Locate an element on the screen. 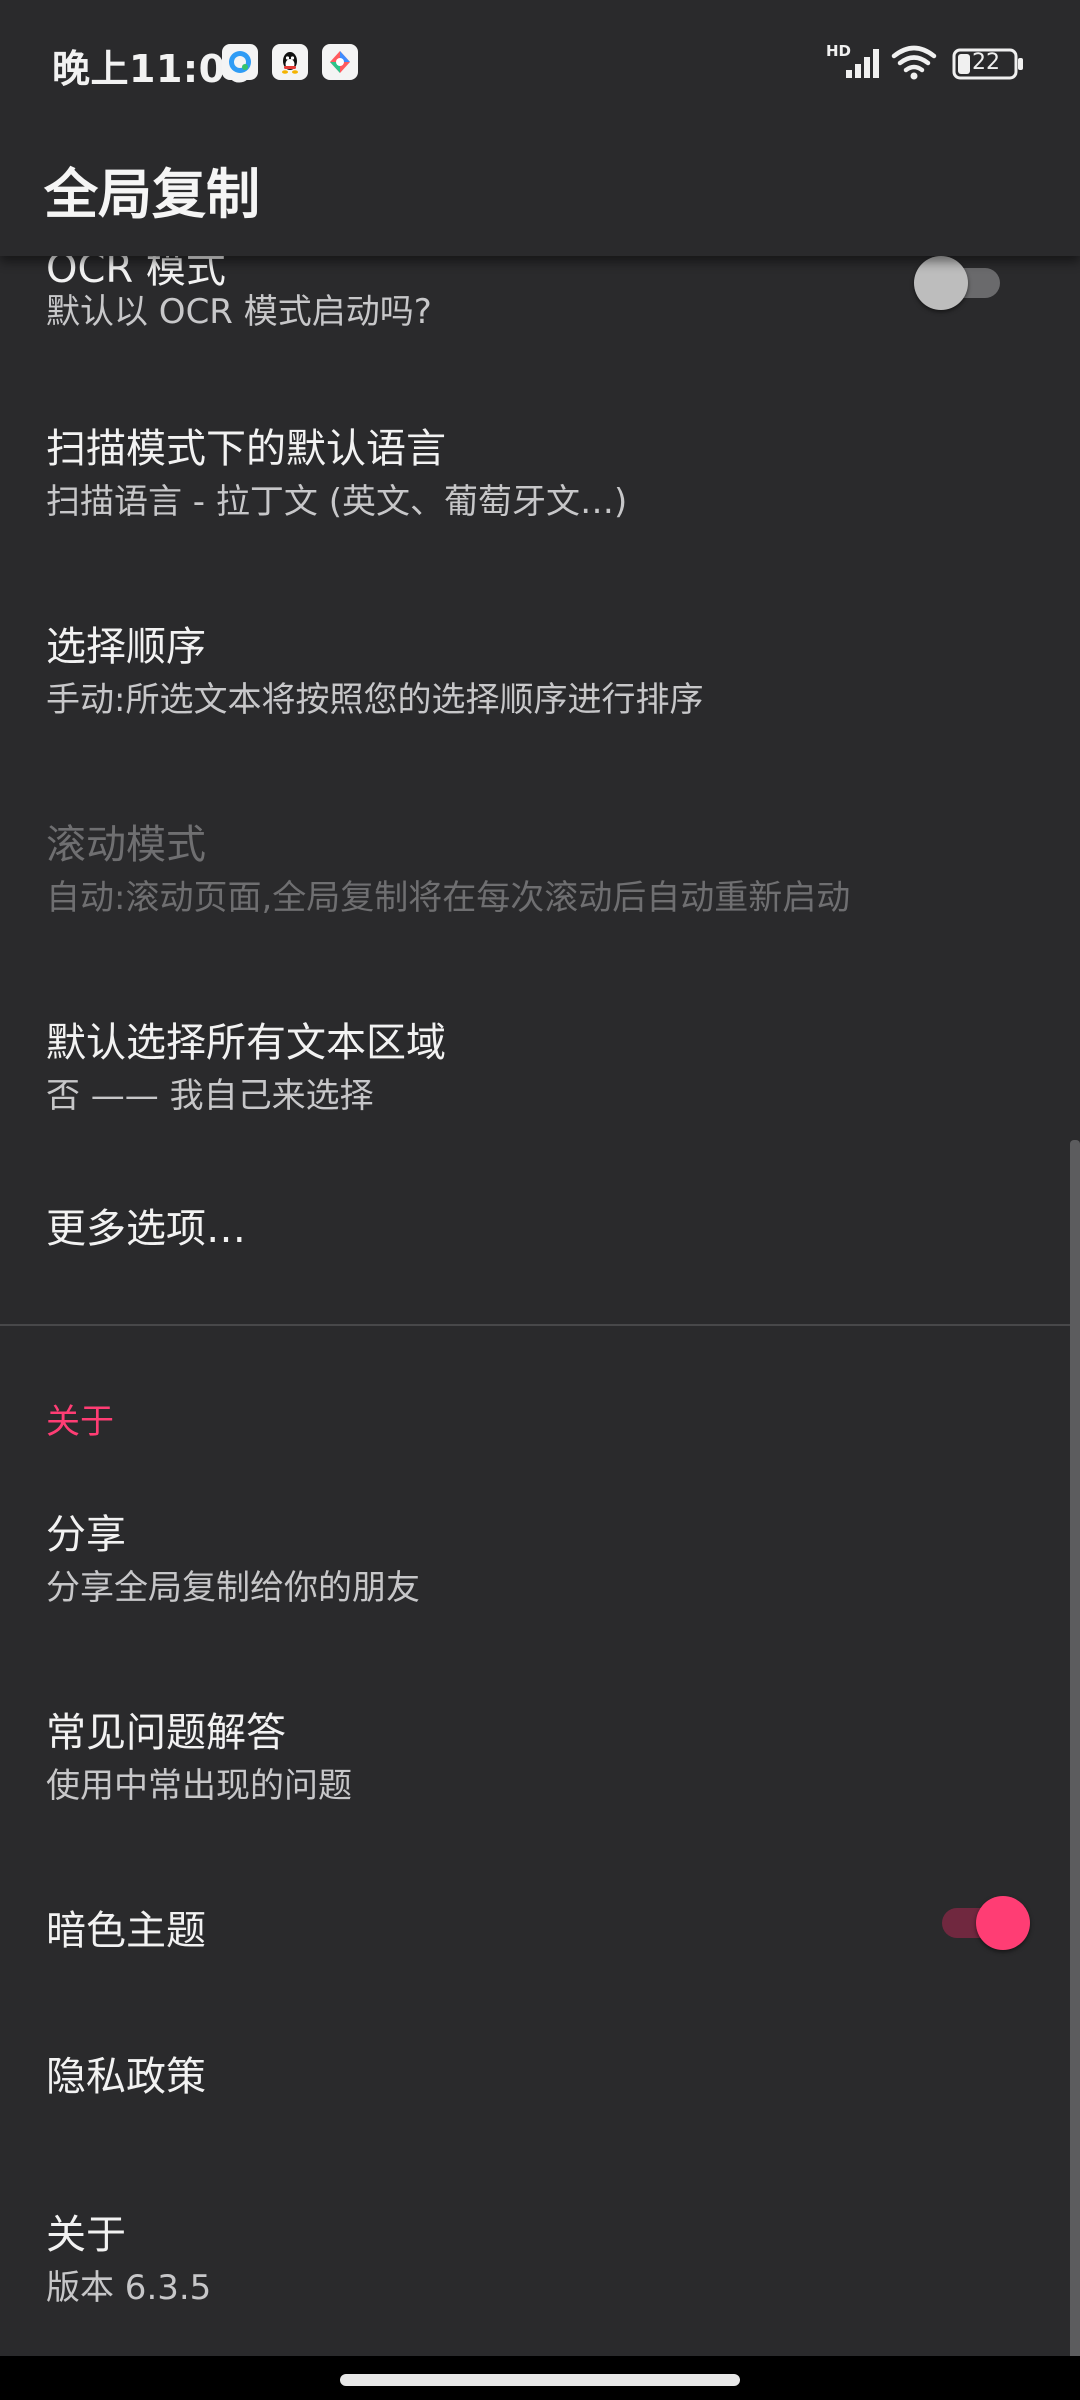 The image size is (1080, 2400). home-indicator is located at coordinates (540, 2380).